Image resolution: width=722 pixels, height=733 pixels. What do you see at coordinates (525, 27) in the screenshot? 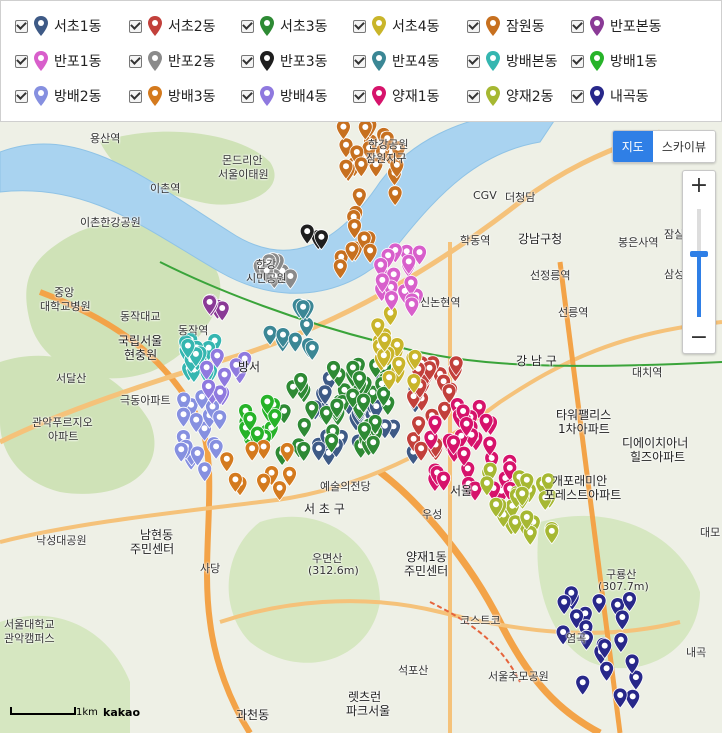
I see `district-filter-label: 잠원동` at bounding box center [525, 27].